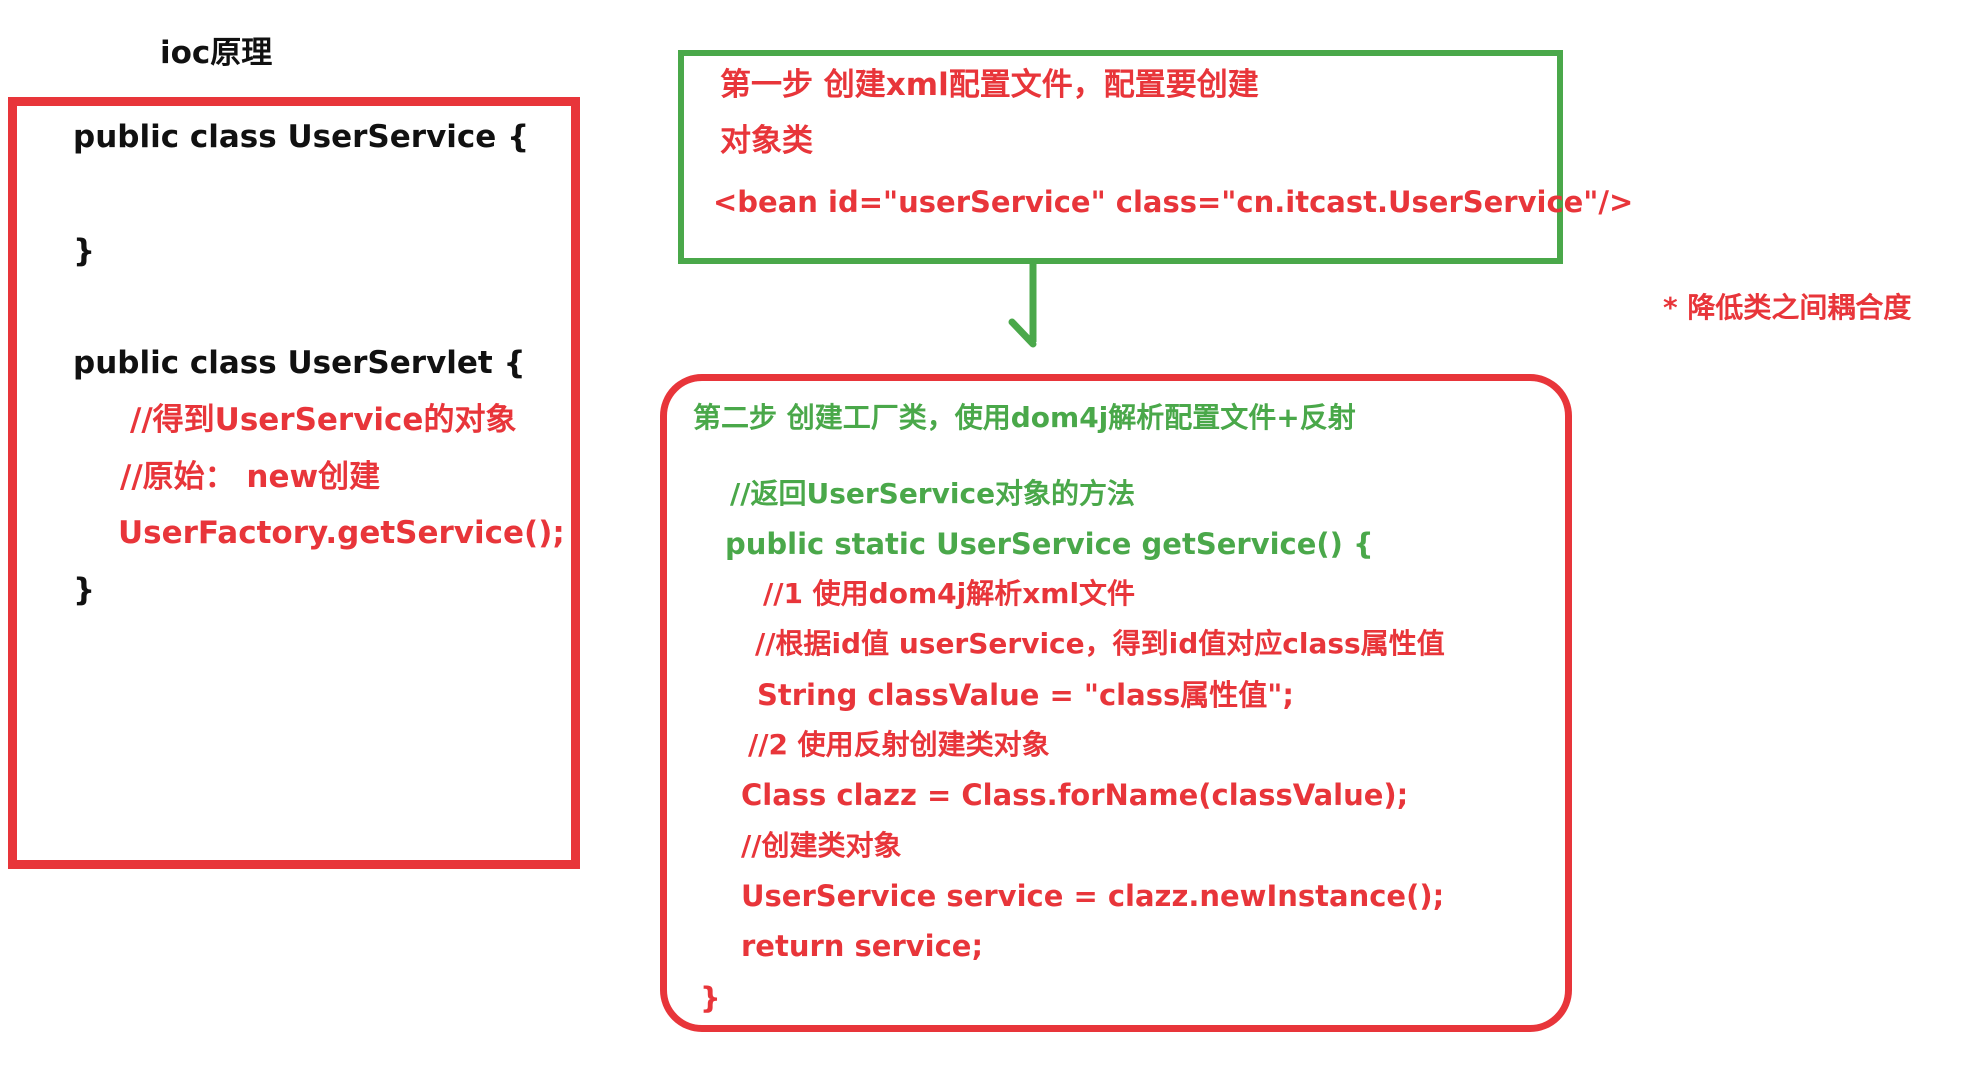  What do you see at coordinates (1022, 305) in the screenshot?
I see `down-arrow-icon` at bounding box center [1022, 305].